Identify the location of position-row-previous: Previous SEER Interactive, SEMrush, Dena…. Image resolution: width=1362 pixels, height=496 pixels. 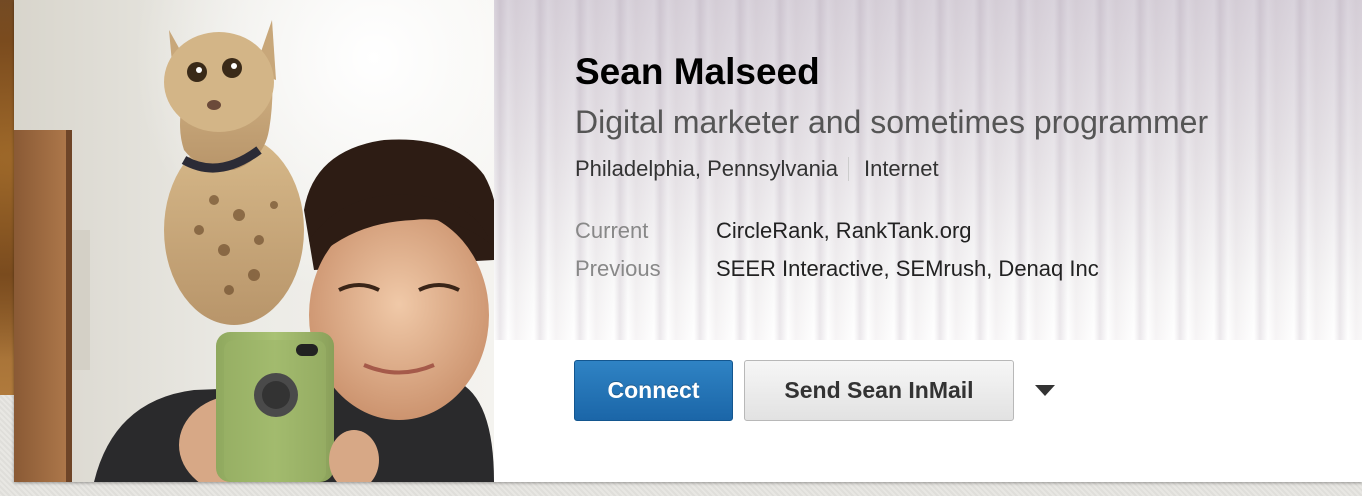
(965, 269).